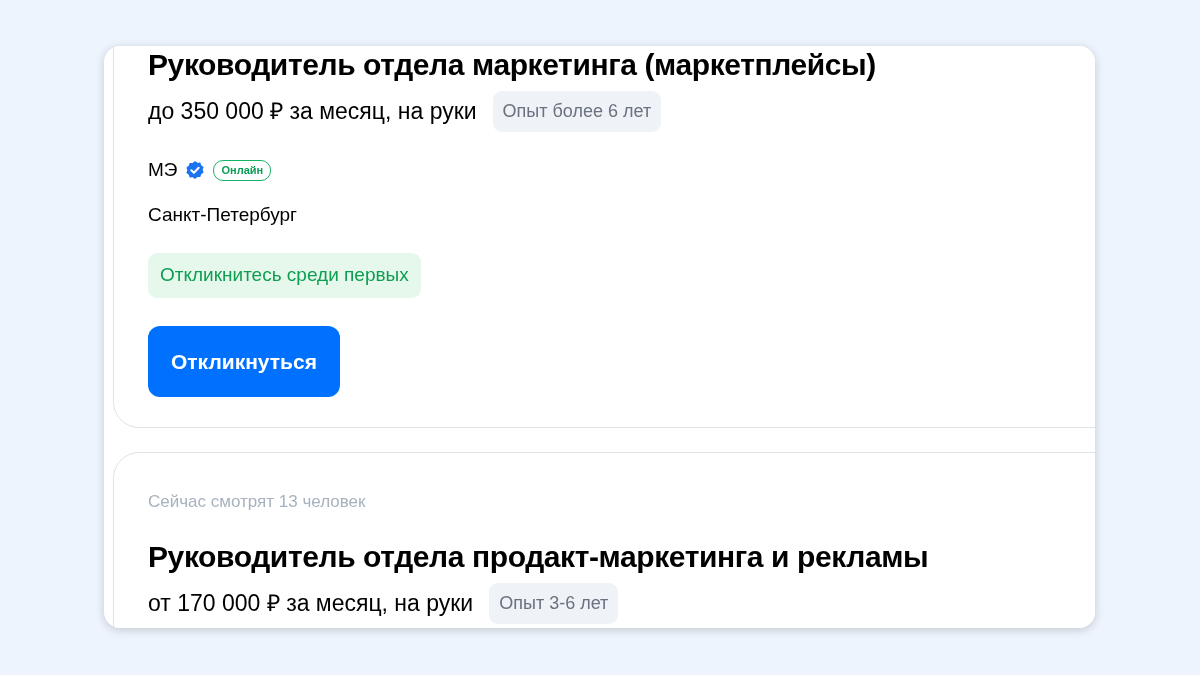  What do you see at coordinates (312, 112) in the screenshot?
I see `salary-text: до 350 000 ₽ за месяц, на руки` at bounding box center [312, 112].